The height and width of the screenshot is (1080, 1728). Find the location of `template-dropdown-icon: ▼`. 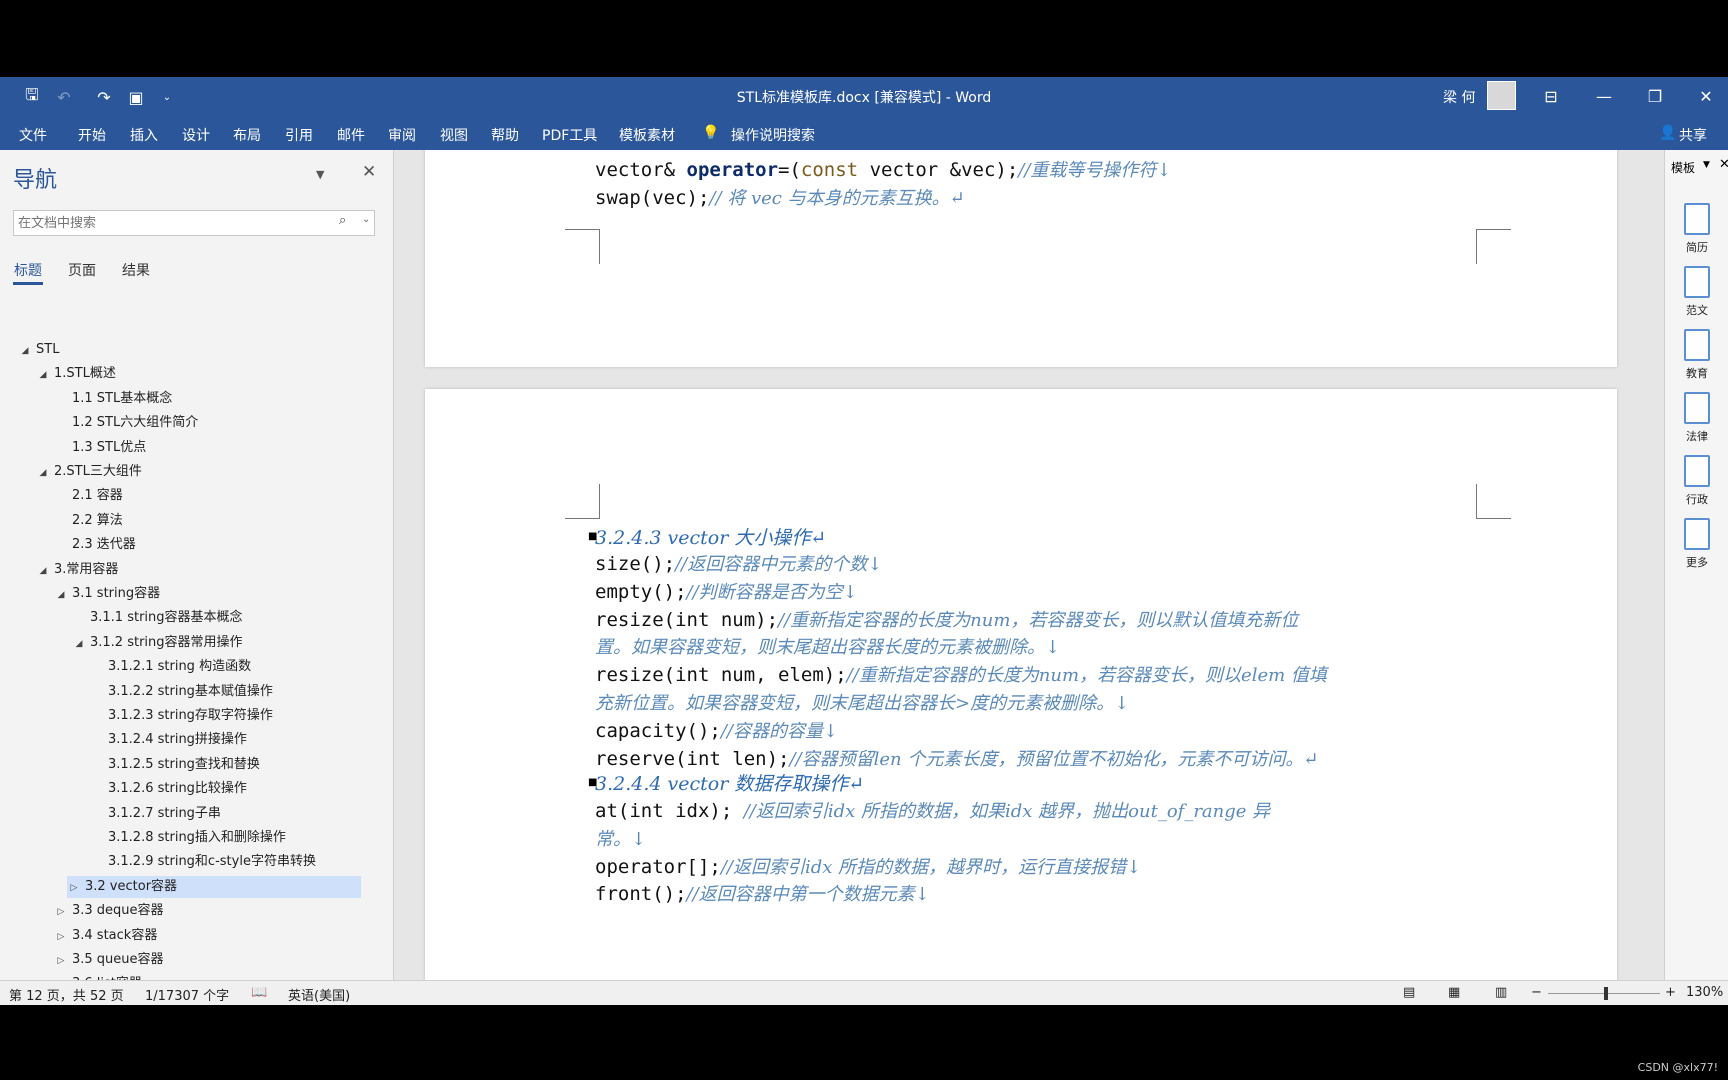

template-dropdown-icon: ▼ is located at coordinates (1706, 165).